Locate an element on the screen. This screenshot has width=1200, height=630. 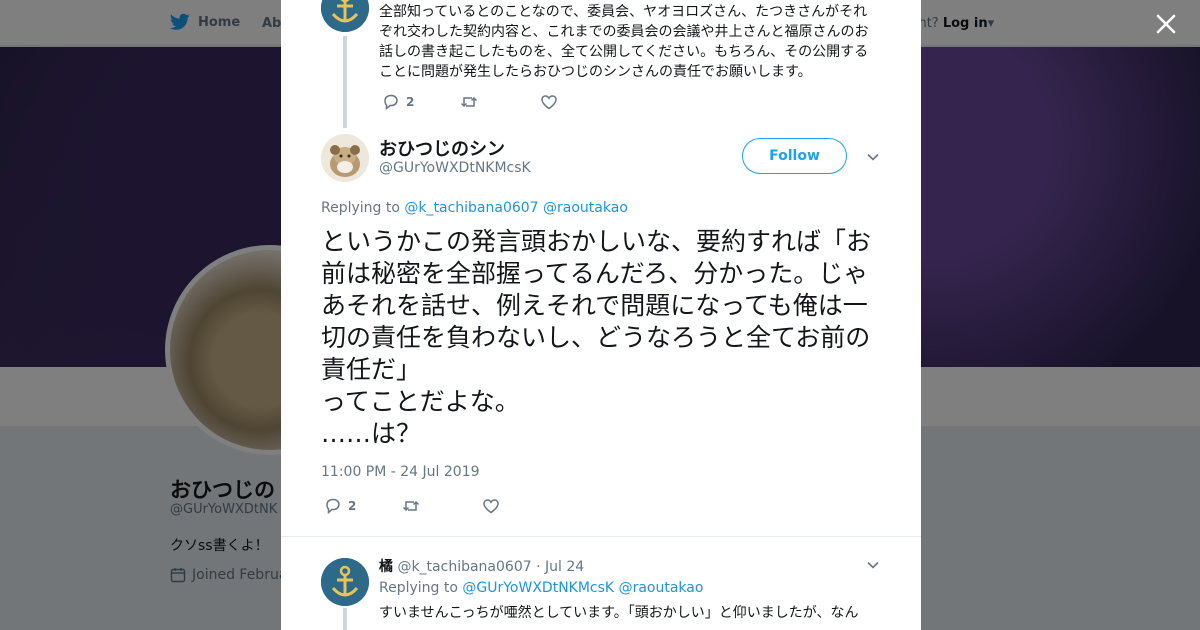
main-tweet-name: おひつじのシン is located at coordinates (442, 148).